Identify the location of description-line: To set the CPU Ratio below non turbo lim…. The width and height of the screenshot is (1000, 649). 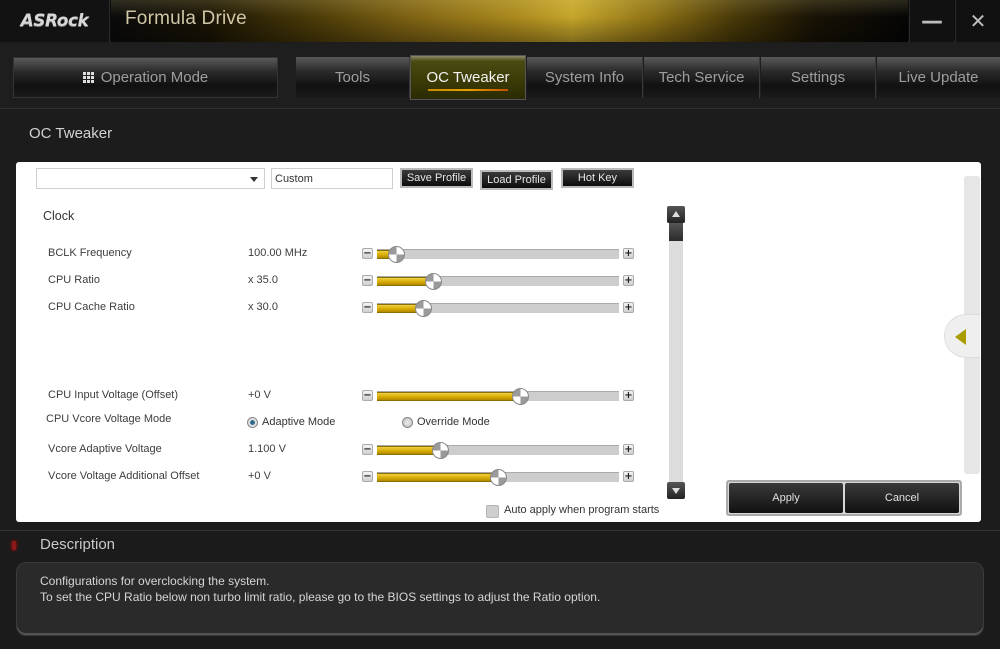
(320, 597).